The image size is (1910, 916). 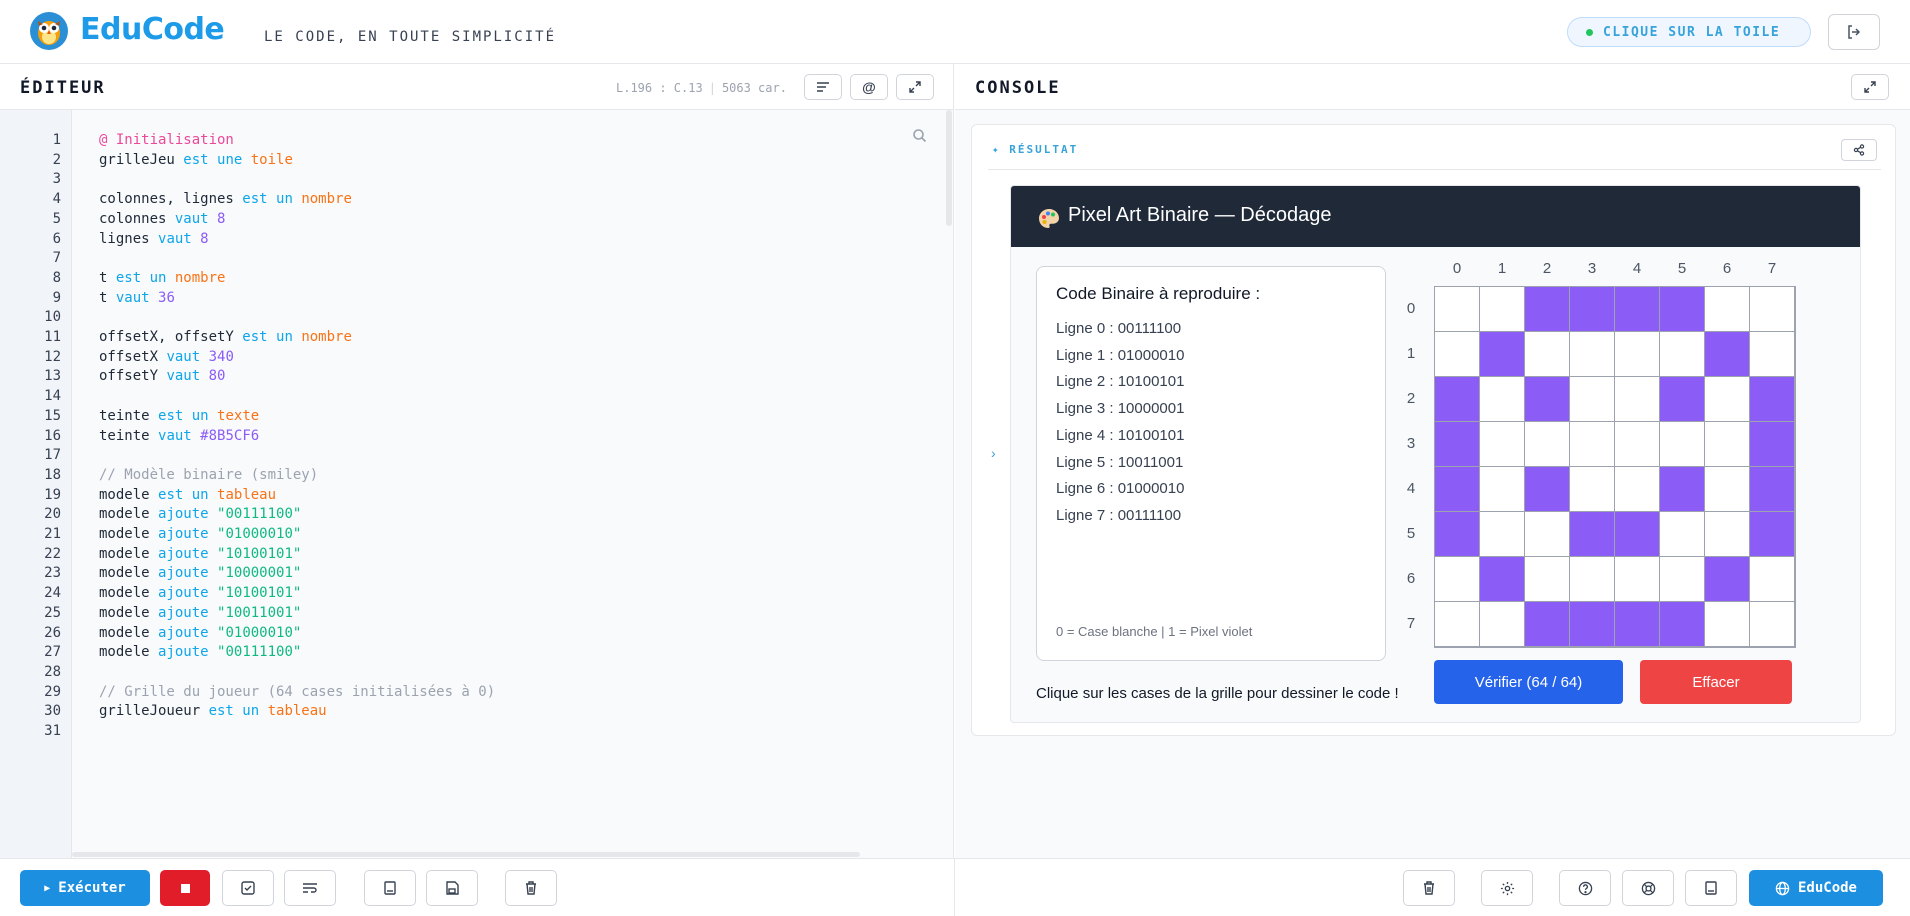 What do you see at coordinates (1429, 888) in the screenshot?
I see `clear-console-button` at bounding box center [1429, 888].